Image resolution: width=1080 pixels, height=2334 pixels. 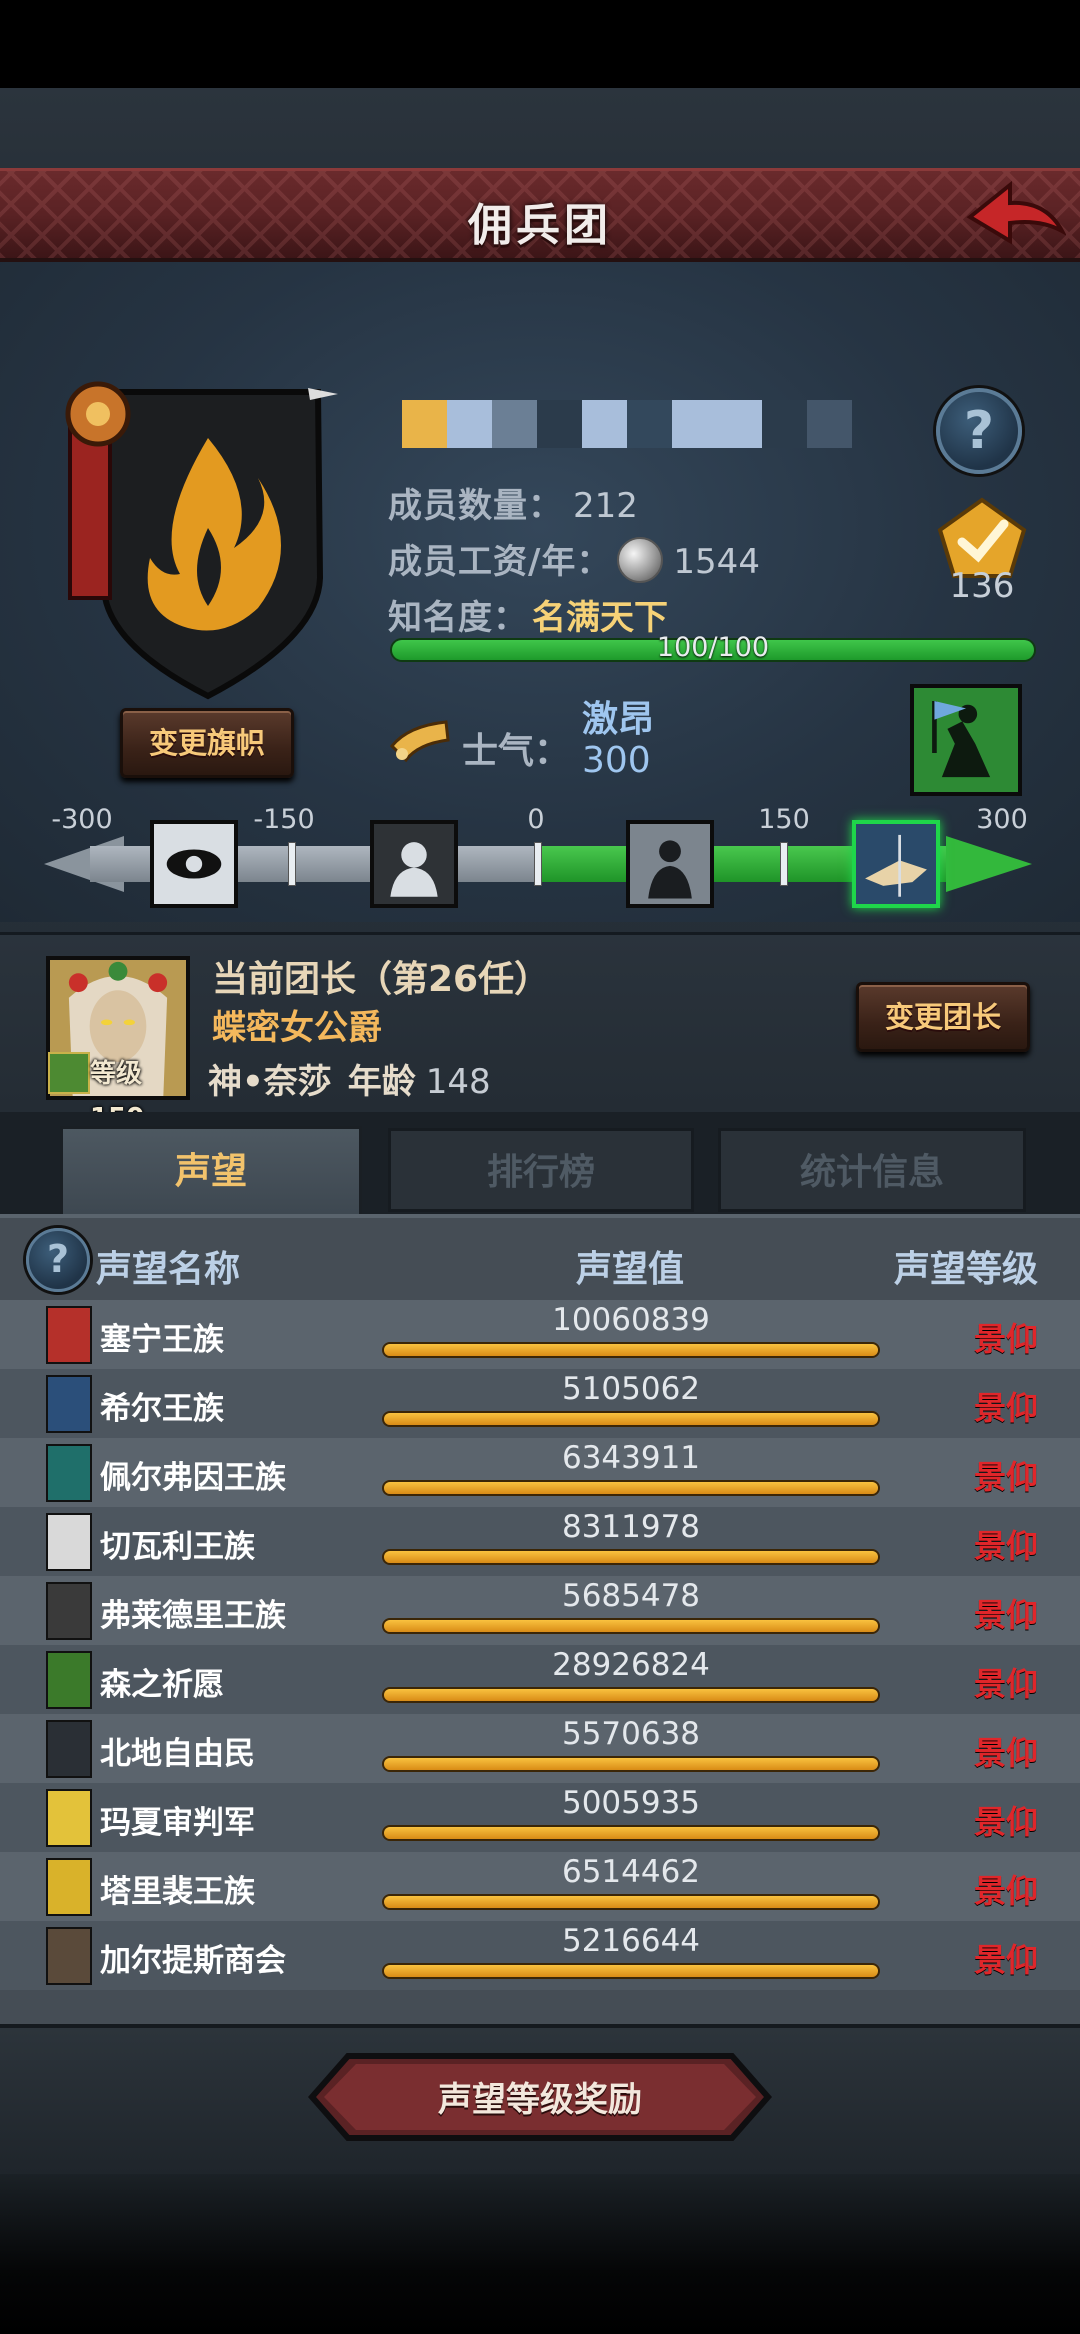 I want to click on leader-age: 148, so click(x=458, y=1082).